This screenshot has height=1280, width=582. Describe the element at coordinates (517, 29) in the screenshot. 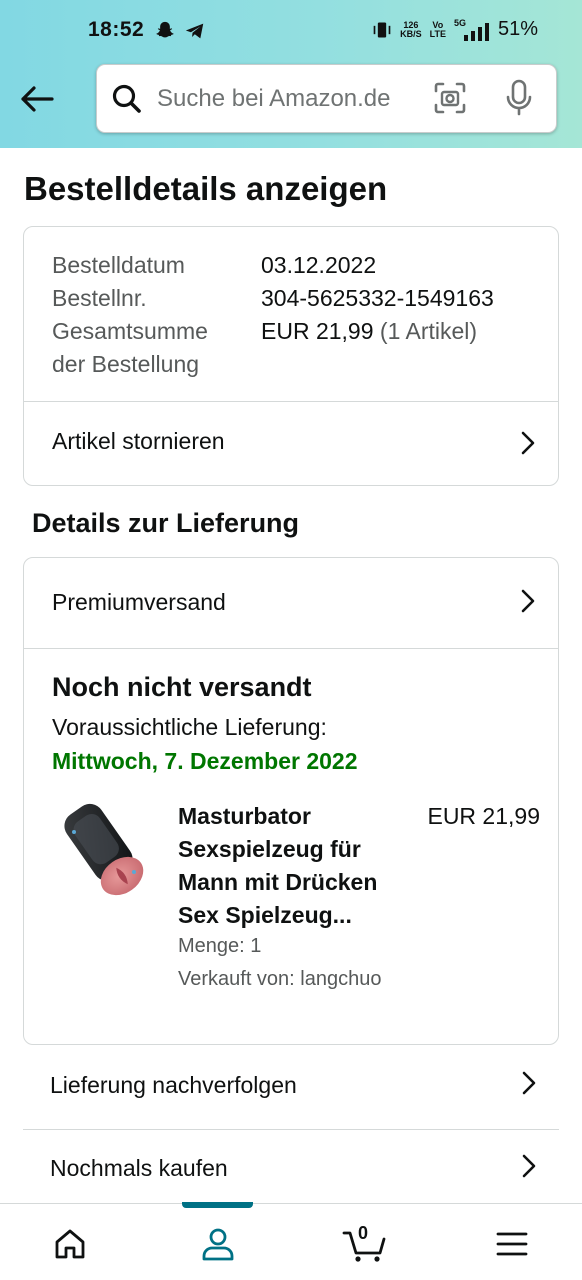

I see `battery-level: 51%` at that location.